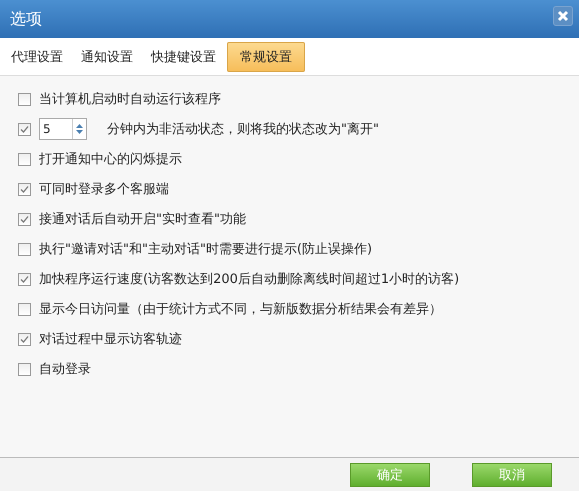  Describe the element at coordinates (249, 279) in the screenshot. I see `option-label: 加快程序运行速度(访客数达到200后自动删除离线时间超过1小时的访客)` at that location.